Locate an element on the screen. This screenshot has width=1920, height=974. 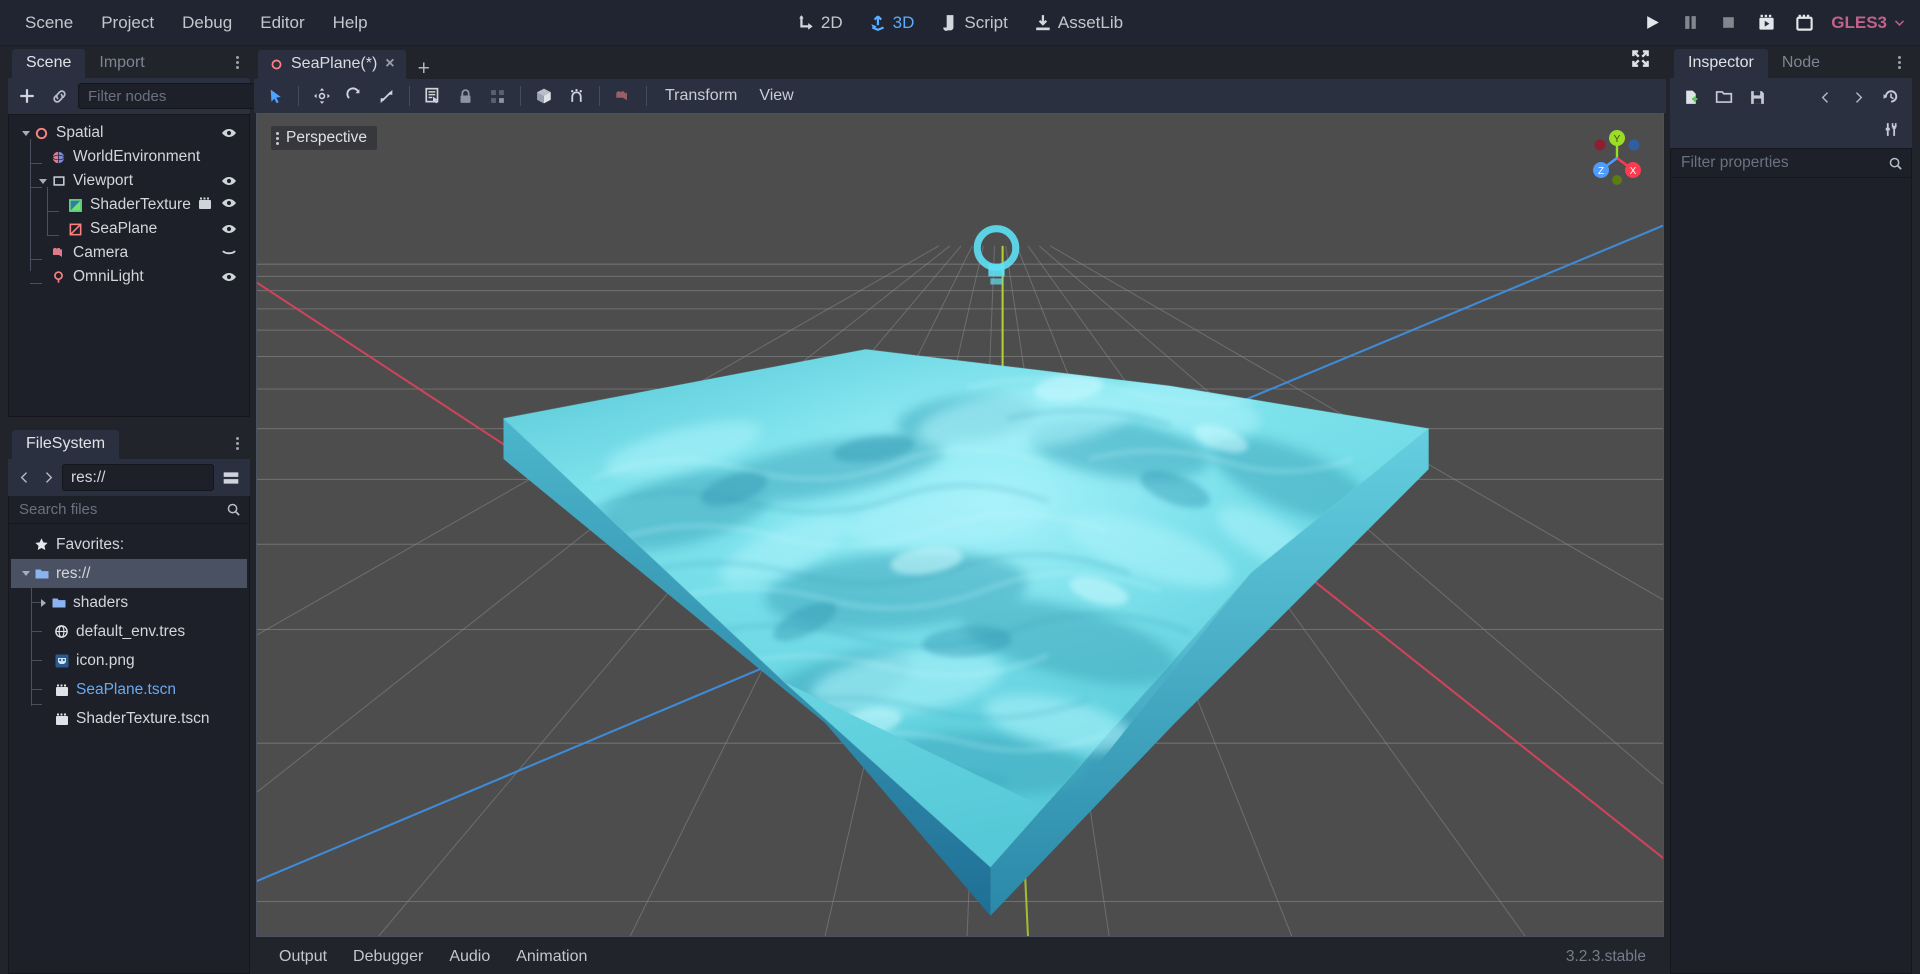
mode-2d-button: 2D is located at coordinates (820, 23).